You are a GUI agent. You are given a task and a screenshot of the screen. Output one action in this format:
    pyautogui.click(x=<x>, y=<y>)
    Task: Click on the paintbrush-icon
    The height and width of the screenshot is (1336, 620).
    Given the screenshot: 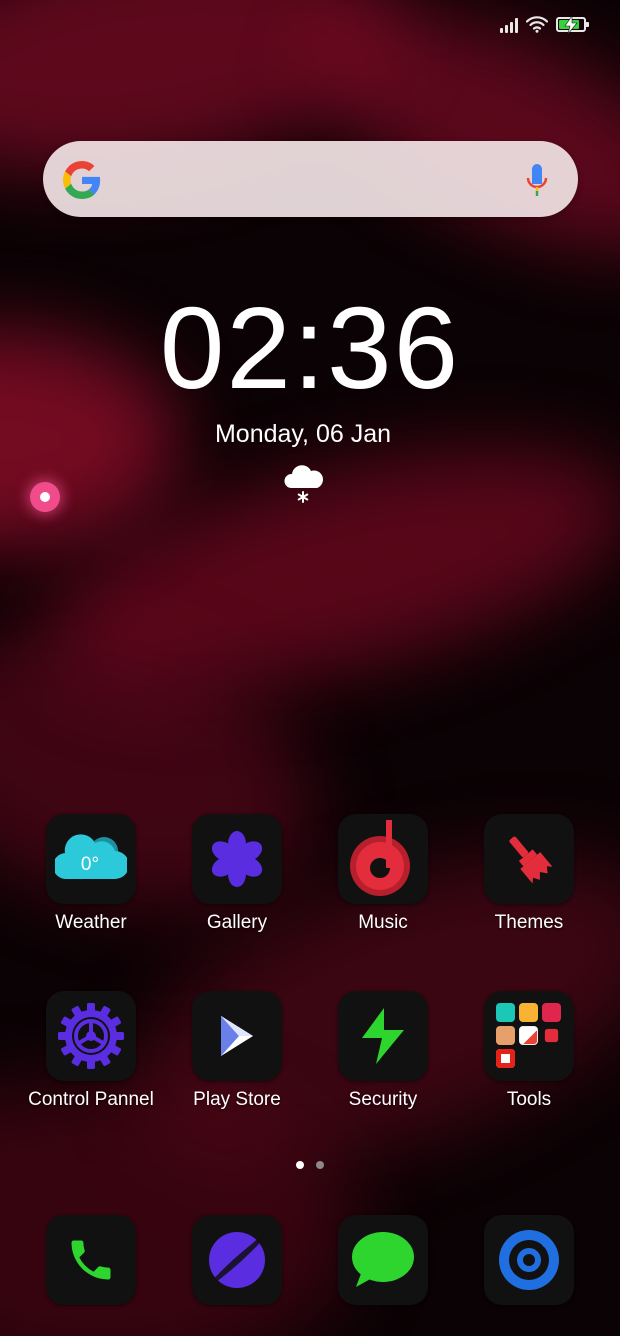 What is the action you would take?
    pyautogui.click(x=531, y=860)
    